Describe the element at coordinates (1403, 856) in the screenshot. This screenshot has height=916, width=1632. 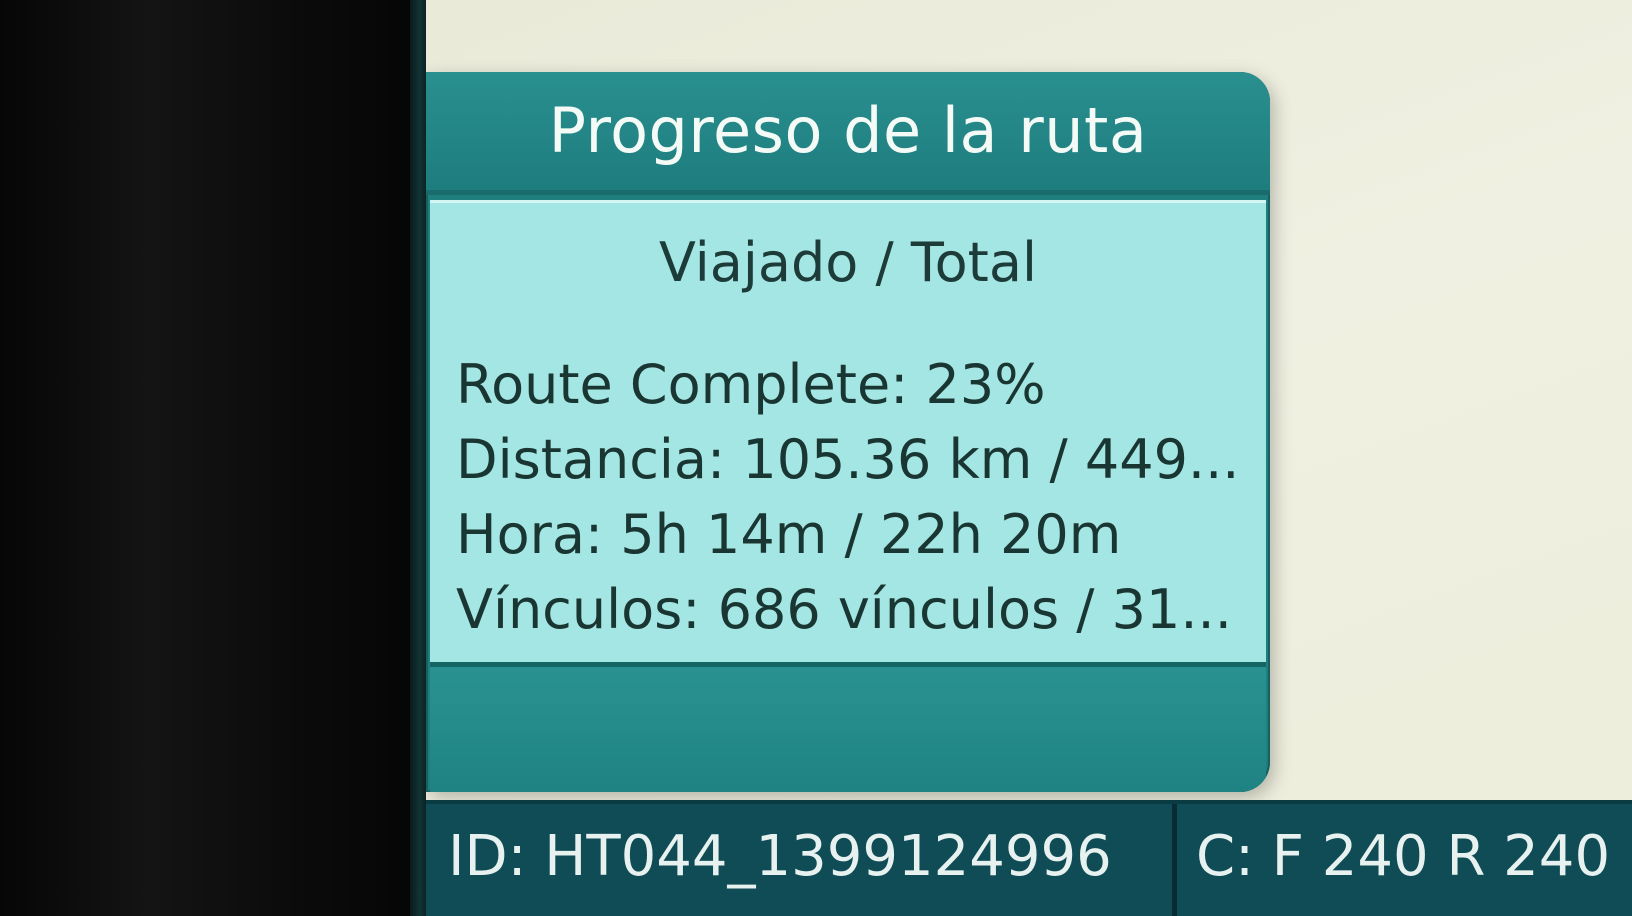
I see `status-c: C: F 240 R 240` at that location.